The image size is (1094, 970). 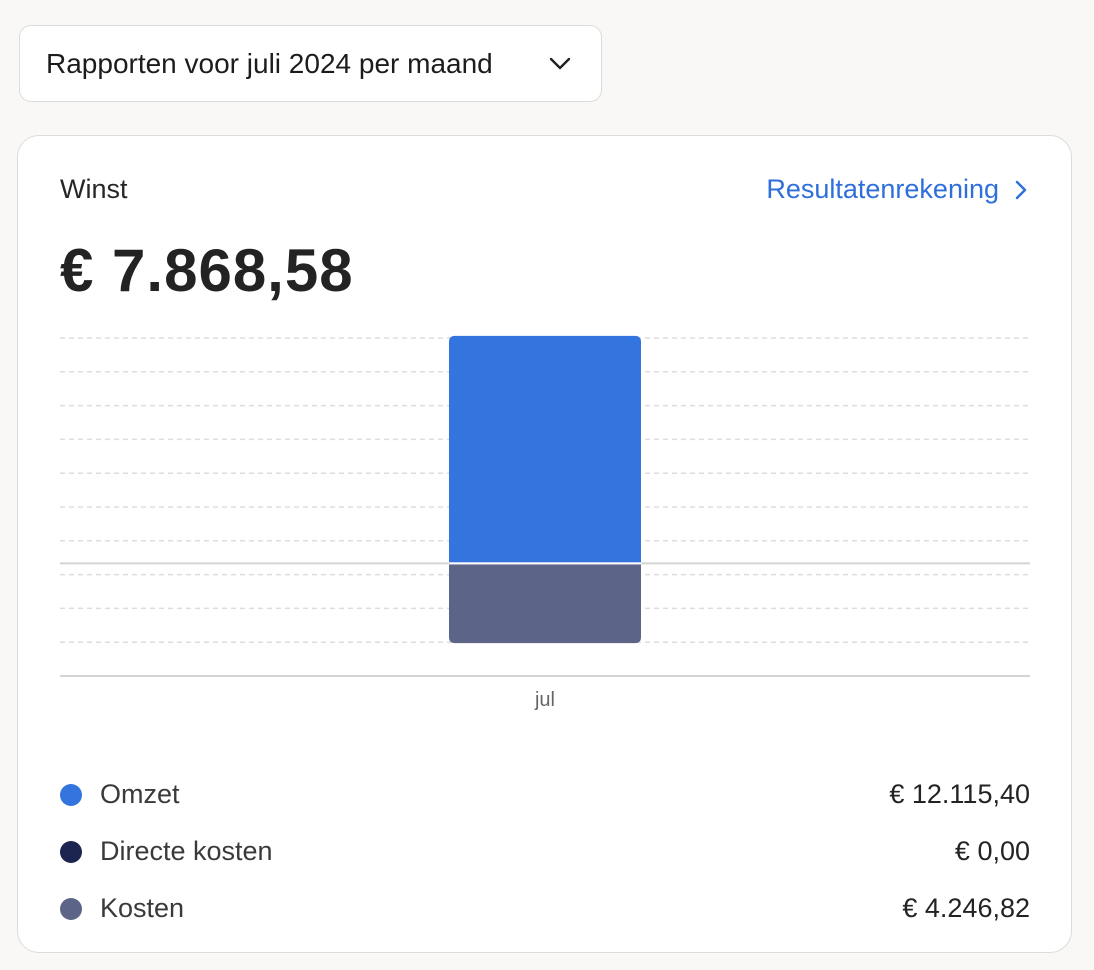 I want to click on income-statement-link-label: Resultatenrekening, so click(x=882, y=189).